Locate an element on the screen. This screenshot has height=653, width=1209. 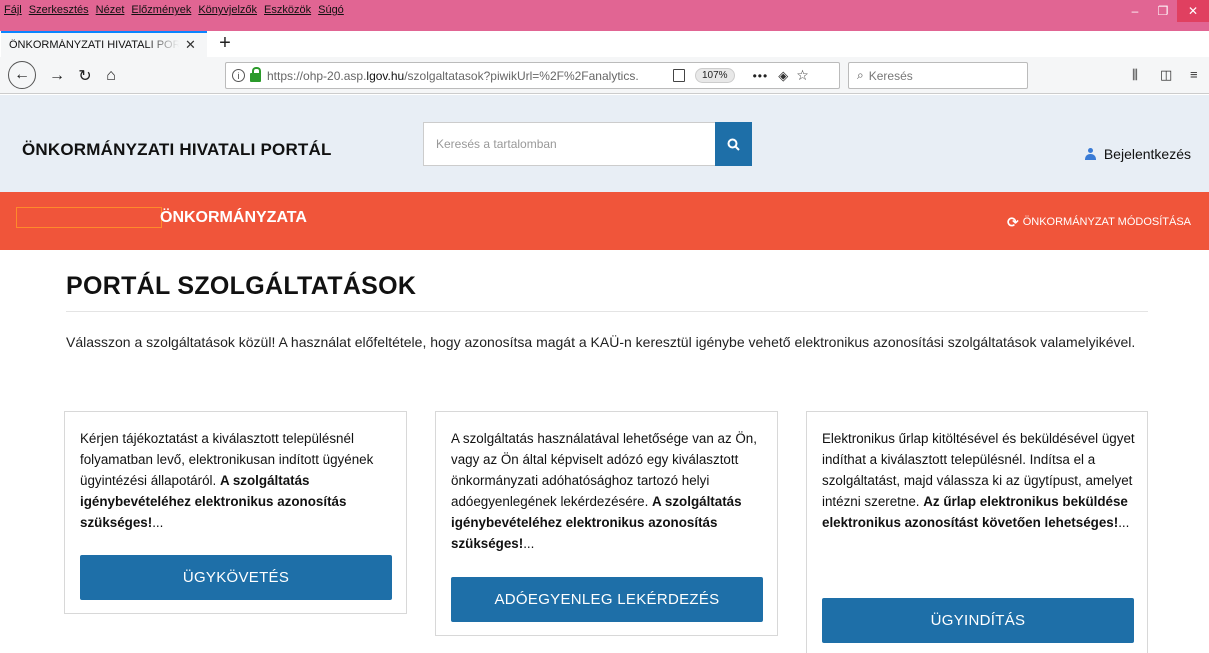
change-municipality-label: ÖNKORMÁNYZAT MÓDOSÍTÁSA is located at coordinates (1106, 222).